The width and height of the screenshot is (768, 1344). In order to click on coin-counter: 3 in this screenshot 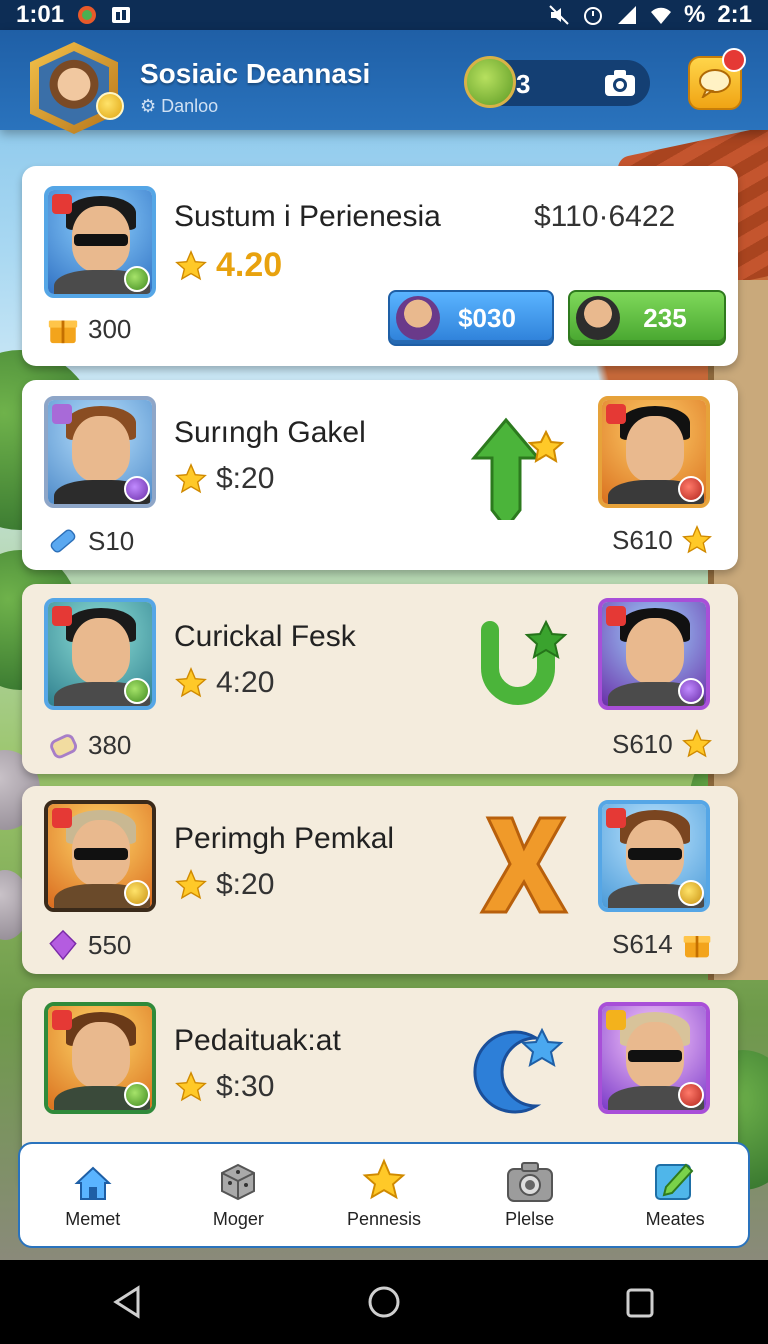, I will do `click(557, 82)`.